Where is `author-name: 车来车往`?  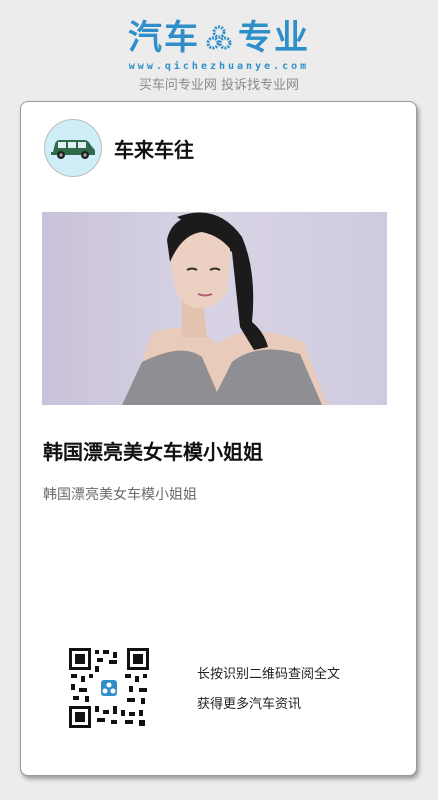
author-name: 车来车往 is located at coordinates (154, 149).